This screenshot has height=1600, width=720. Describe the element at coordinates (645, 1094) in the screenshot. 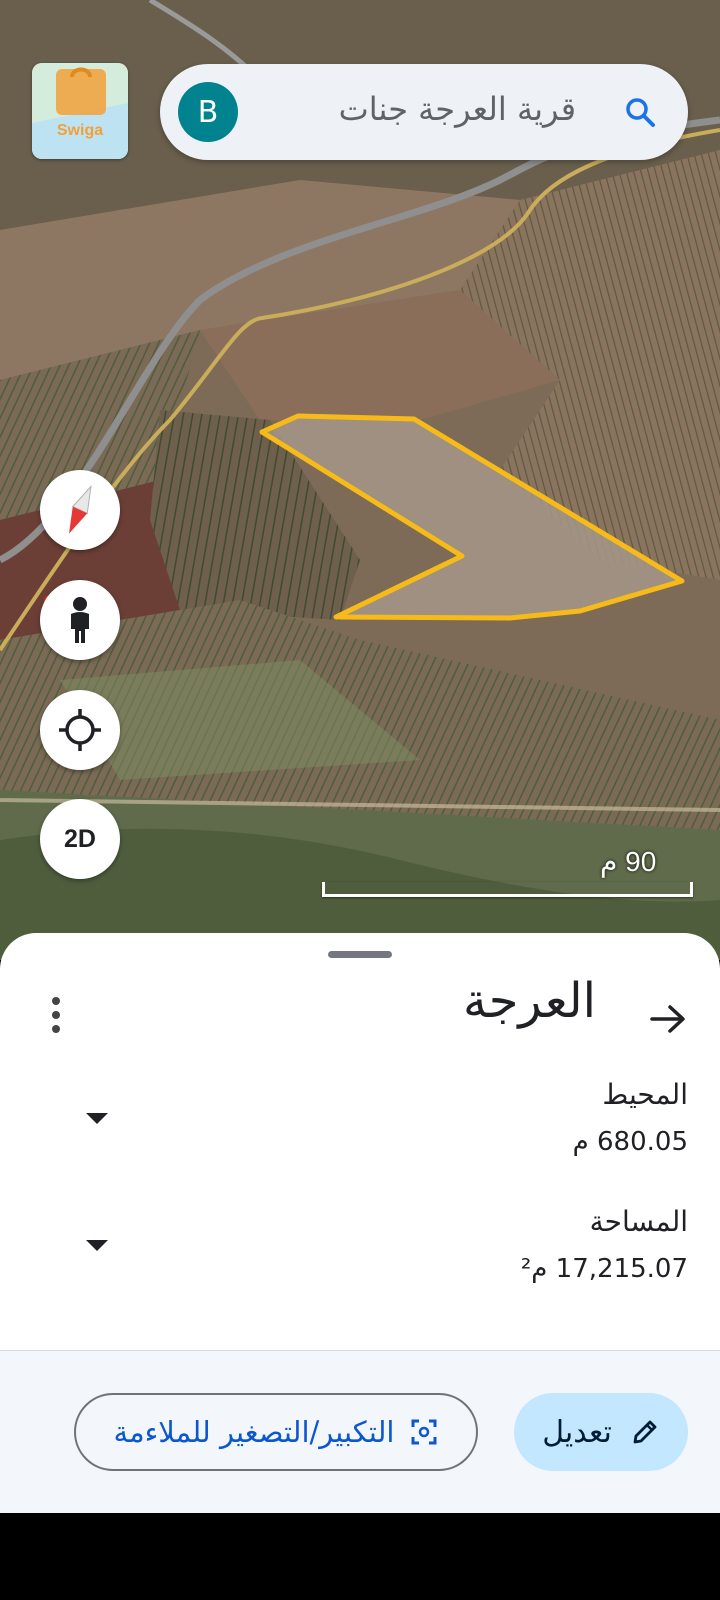

I see `perimeter-label: المحيط` at that location.